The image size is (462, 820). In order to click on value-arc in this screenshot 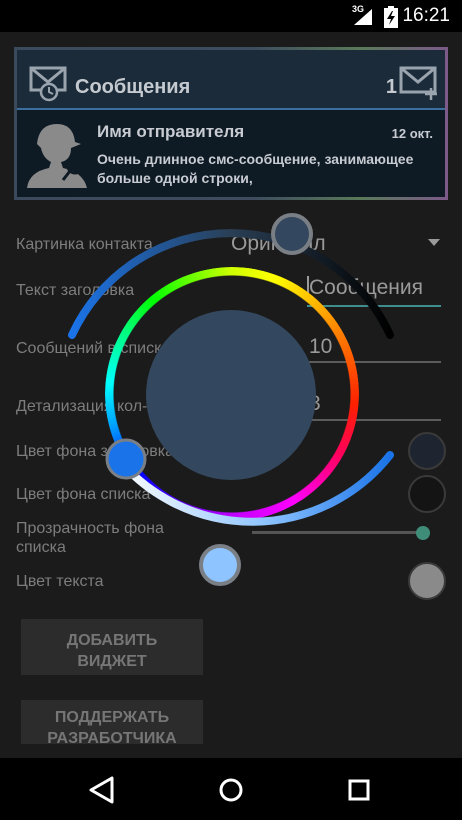, I will do `click(231, 284)`.